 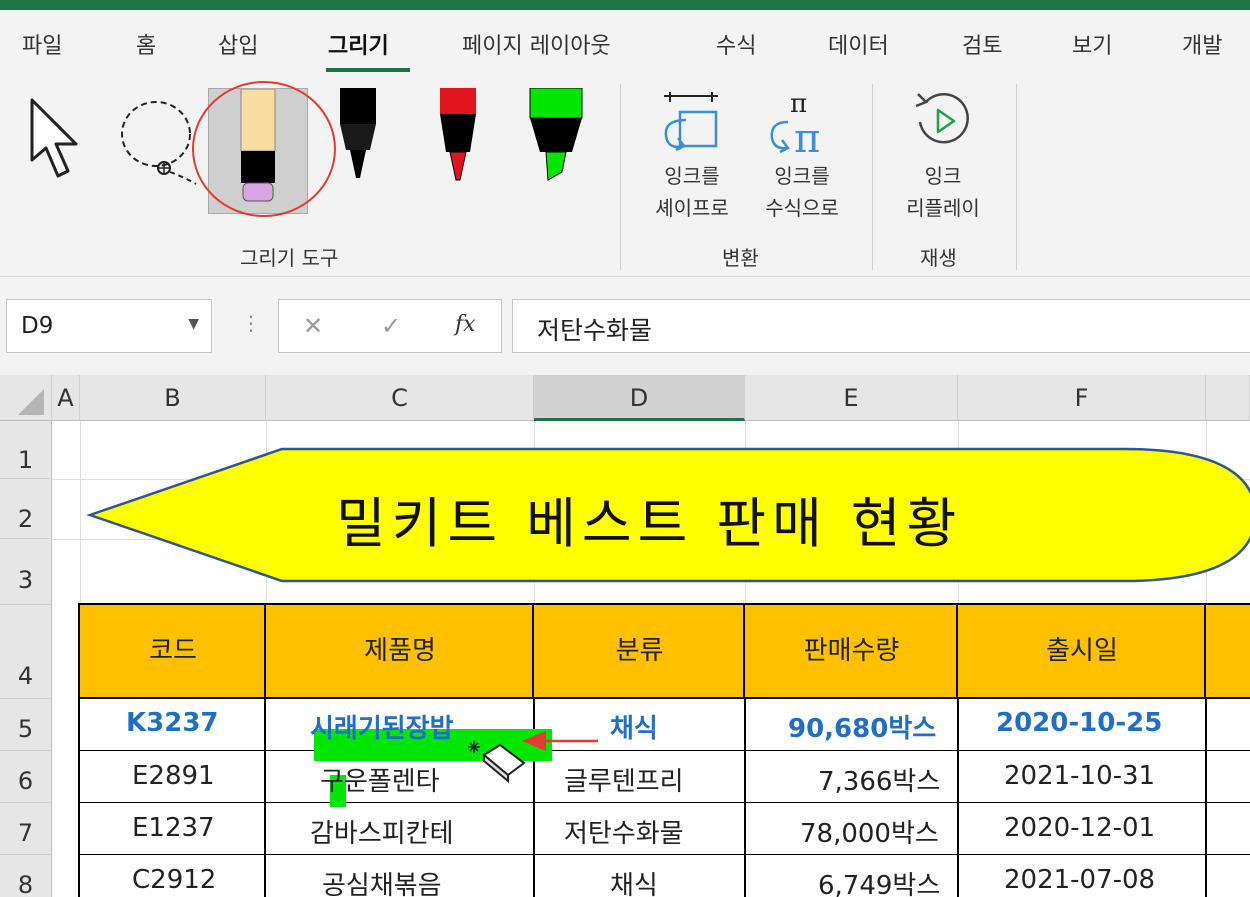 What do you see at coordinates (649, 523) in the screenshot?
I see `banner-title: 밀키트 베스트 판매 현황` at bounding box center [649, 523].